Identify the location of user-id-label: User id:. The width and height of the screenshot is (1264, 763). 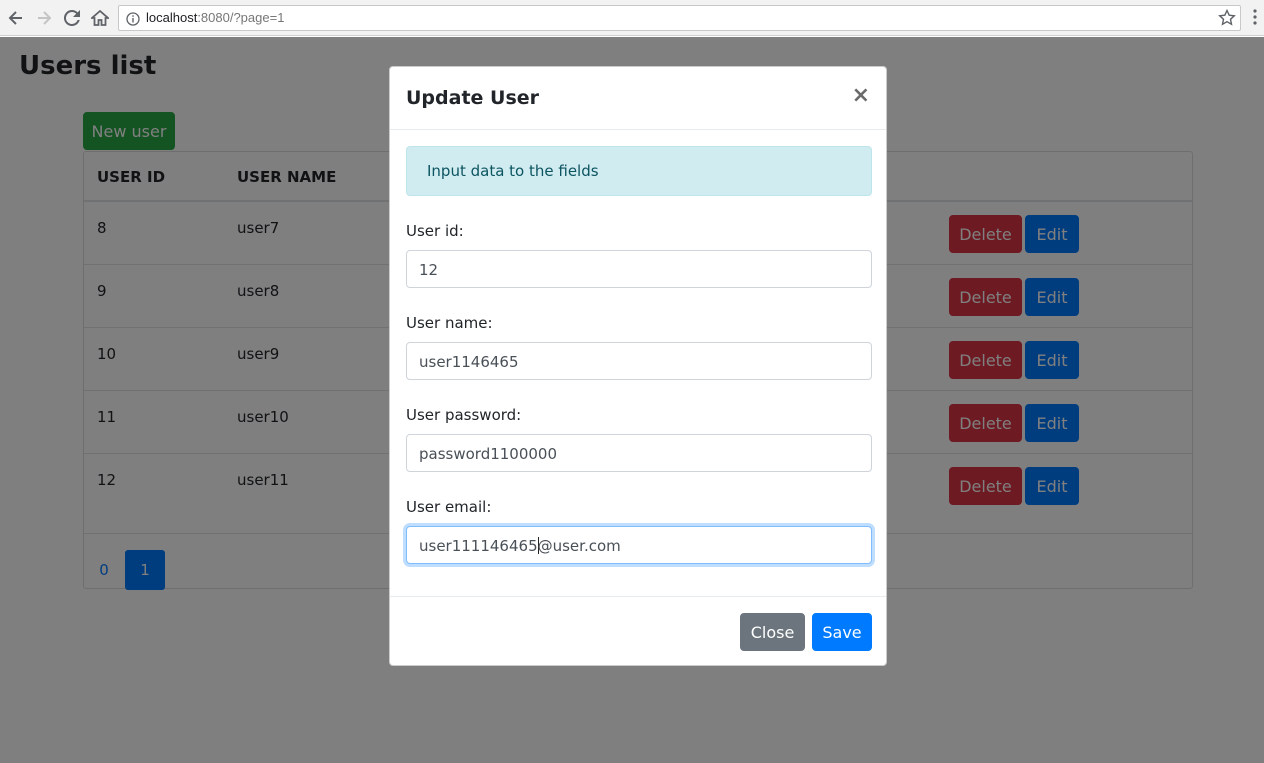
(435, 231).